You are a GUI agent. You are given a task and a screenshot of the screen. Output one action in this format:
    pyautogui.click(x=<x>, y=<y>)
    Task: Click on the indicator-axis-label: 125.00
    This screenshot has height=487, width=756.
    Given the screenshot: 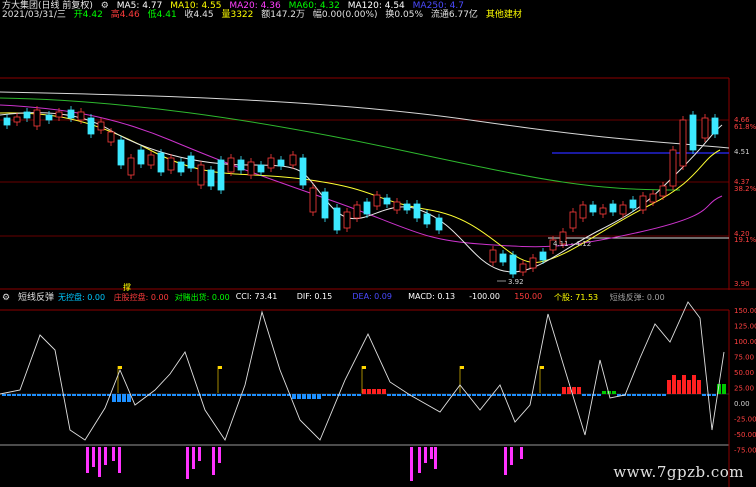 What is the action you would take?
    pyautogui.click(x=745, y=327)
    